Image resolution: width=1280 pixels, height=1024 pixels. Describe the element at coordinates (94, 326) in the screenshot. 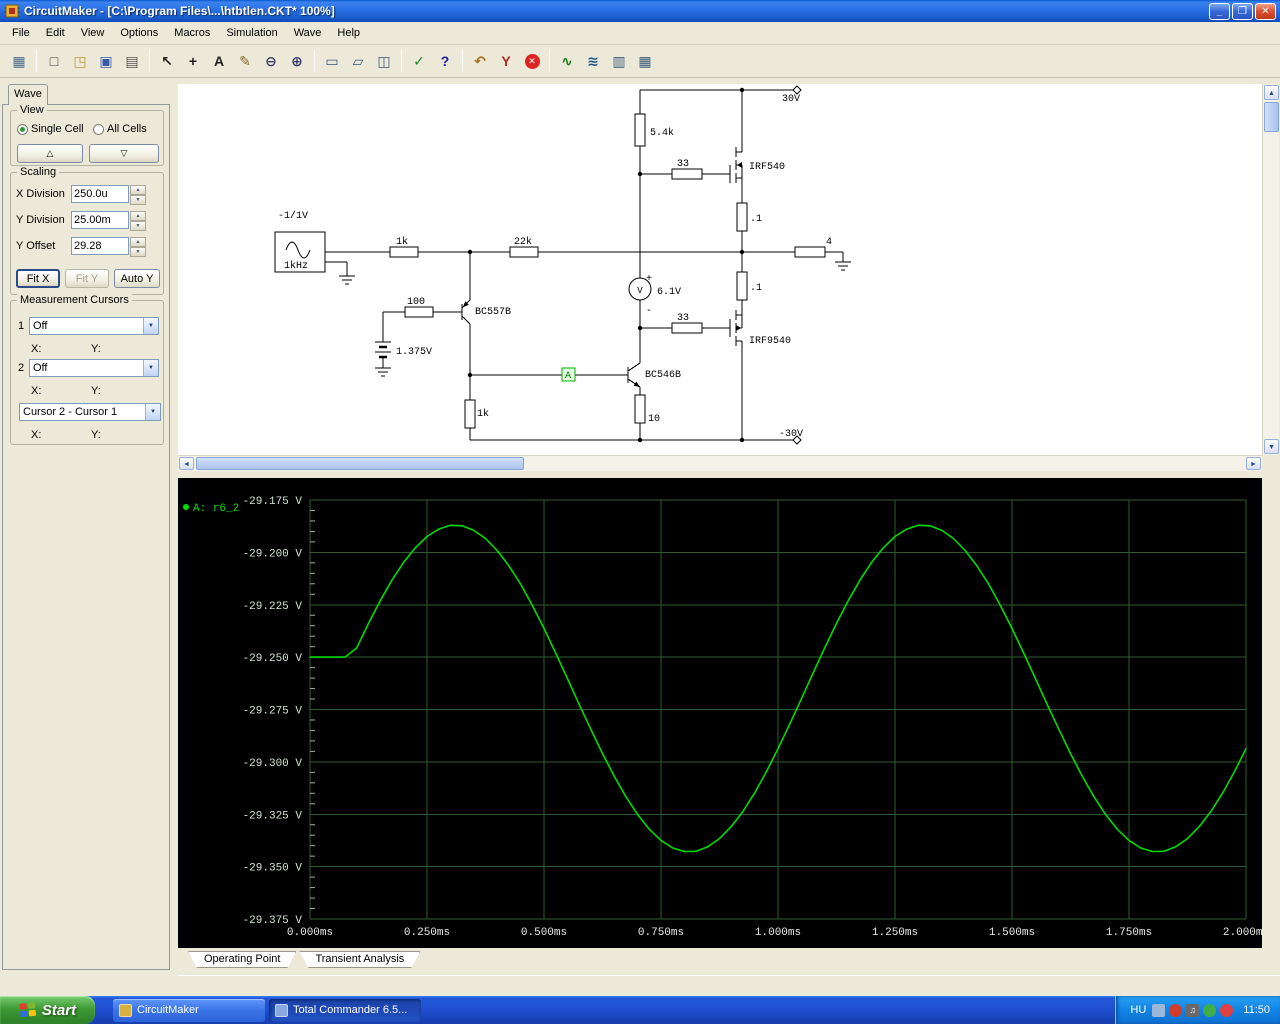

I see `cursor1-select: Off ▼` at that location.